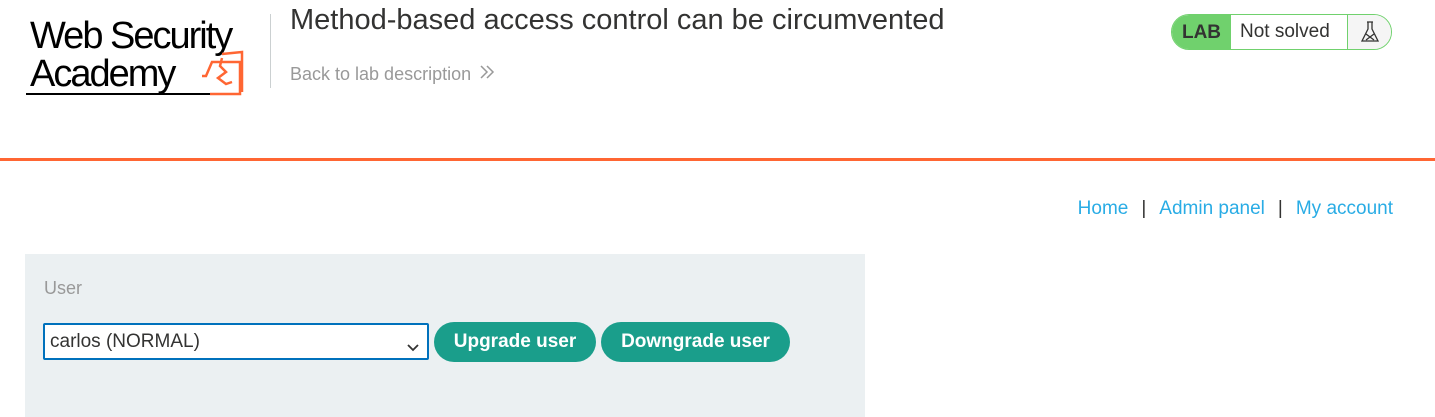 This screenshot has width=1435, height=417. Describe the element at coordinates (1369, 32) in the screenshot. I see `flask-icon` at that location.